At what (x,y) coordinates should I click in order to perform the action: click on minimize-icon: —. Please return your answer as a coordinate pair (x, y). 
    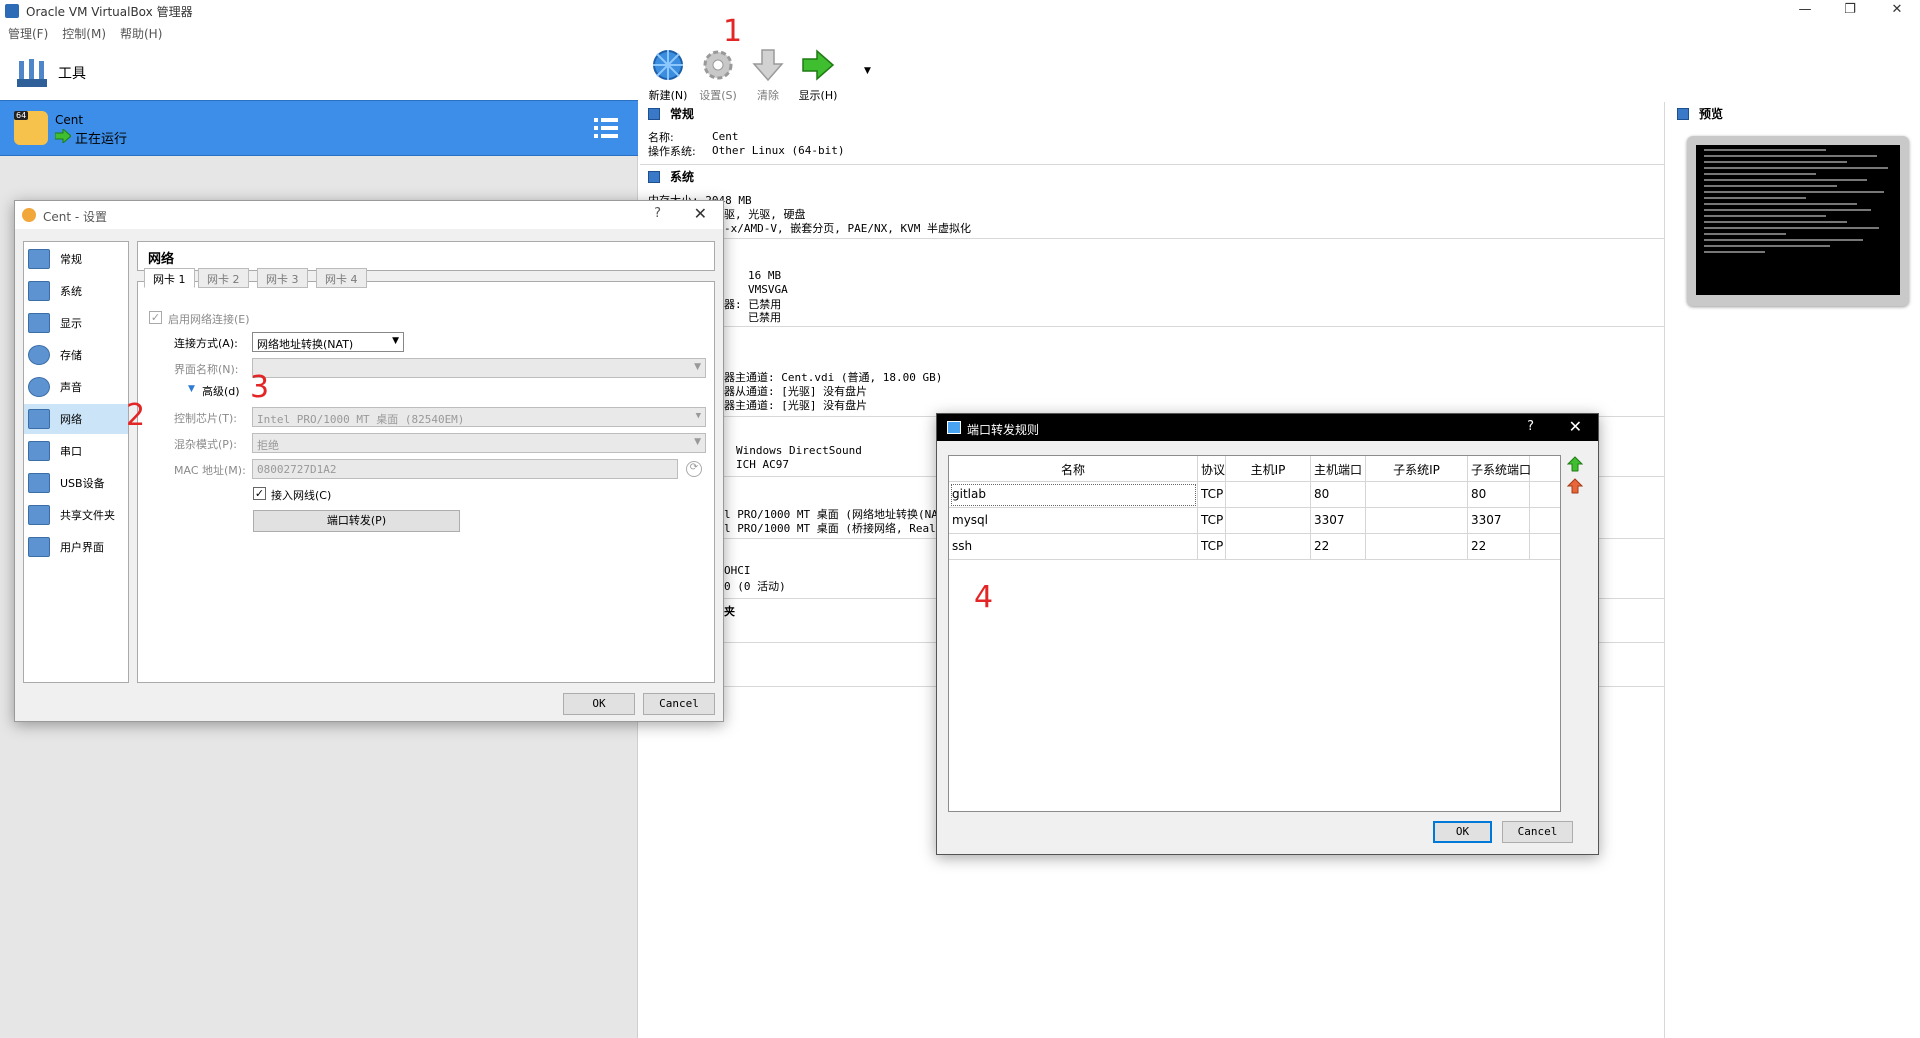
    Looking at the image, I should click on (1805, 9).